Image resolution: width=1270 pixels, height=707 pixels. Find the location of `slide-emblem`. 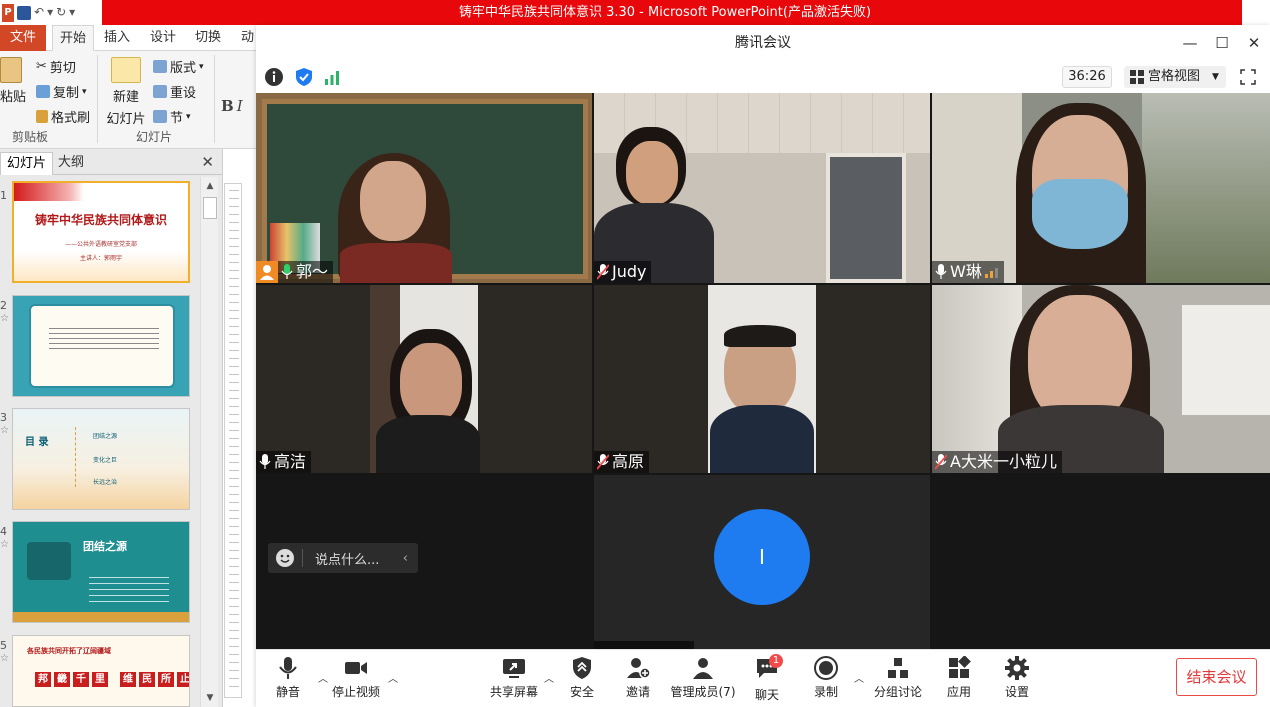

slide-emblem is located at coordinates (49, 561).